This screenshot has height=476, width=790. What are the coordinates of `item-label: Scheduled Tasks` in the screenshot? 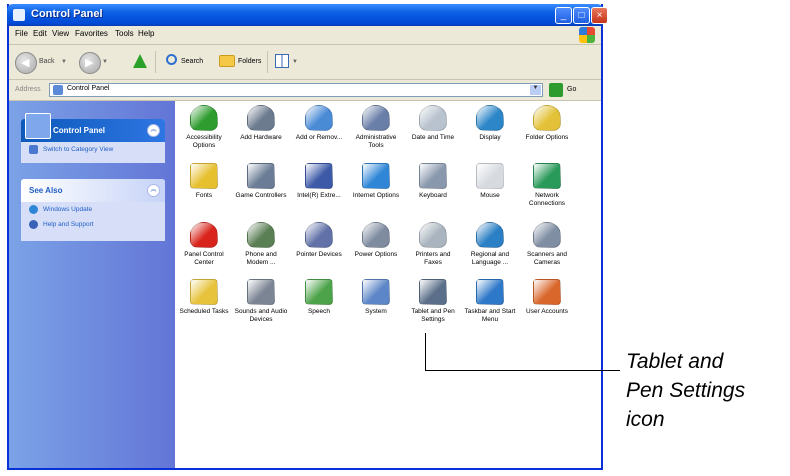 It's located at (204, 311).